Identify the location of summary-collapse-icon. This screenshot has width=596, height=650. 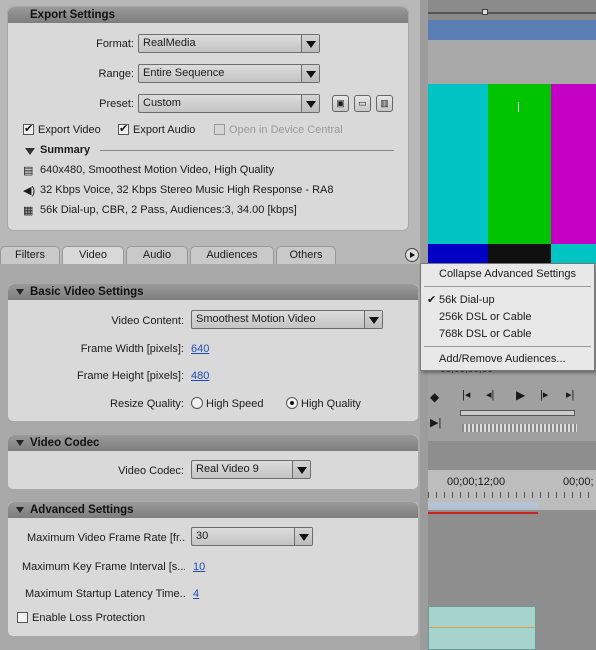
(30, 151).